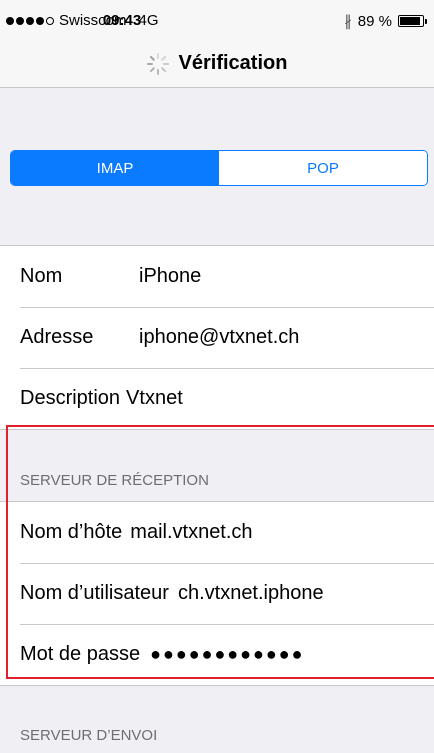  Describe the element at coordinates (41, 276) in the screenshot. I see `name-label: Nom` at that location.